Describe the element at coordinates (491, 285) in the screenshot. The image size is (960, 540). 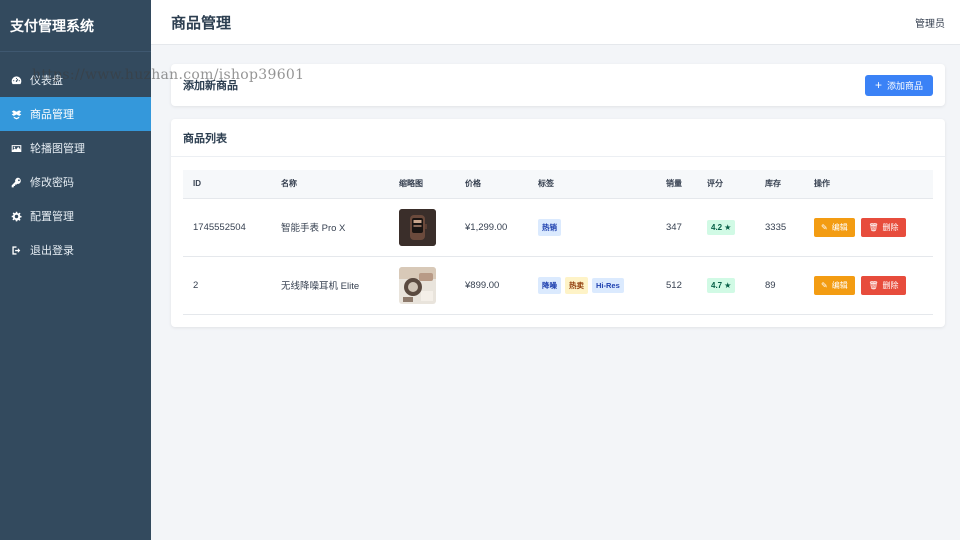
I see `cell-price: ¥899.00` at that location.